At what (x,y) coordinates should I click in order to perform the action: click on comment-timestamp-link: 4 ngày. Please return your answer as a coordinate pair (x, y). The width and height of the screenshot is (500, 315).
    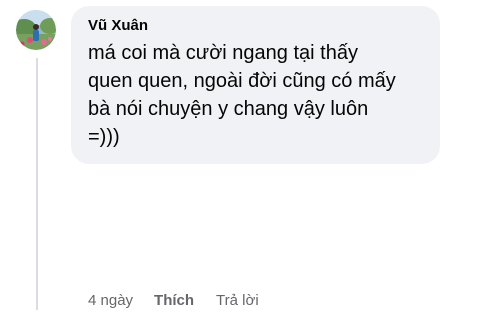
    Looking at the image, I should click on (110, 301).